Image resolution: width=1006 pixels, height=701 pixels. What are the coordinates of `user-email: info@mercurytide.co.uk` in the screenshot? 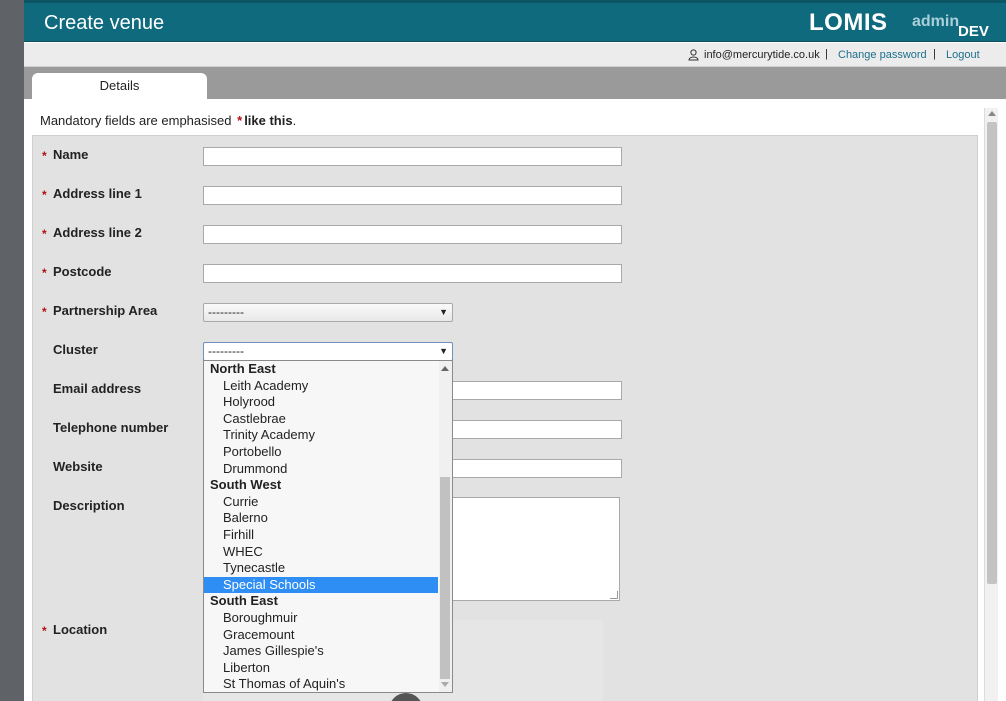 It's located at (762, 55).